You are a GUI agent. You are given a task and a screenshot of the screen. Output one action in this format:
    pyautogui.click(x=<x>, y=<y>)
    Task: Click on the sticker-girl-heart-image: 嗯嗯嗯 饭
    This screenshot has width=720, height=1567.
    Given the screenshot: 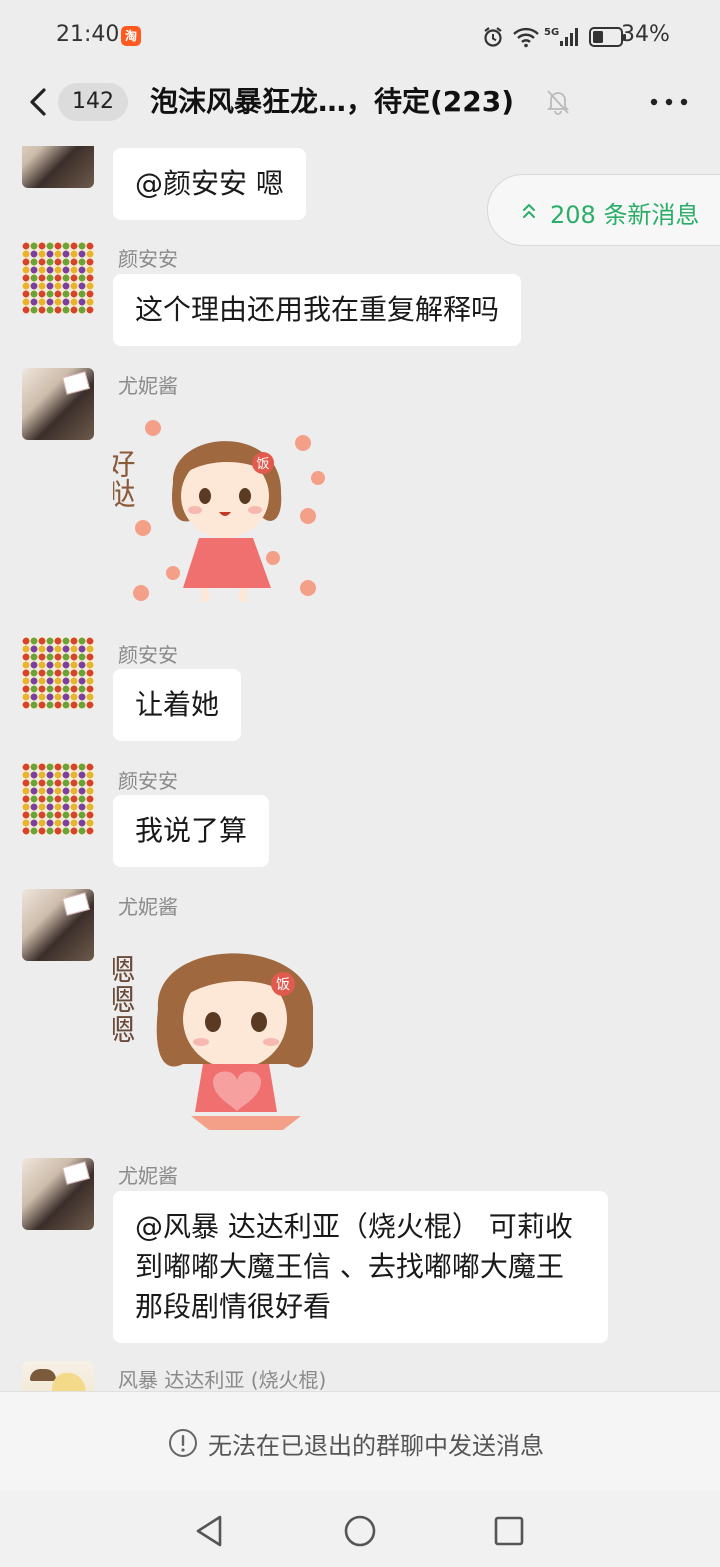 What is the action you would take?
    pyautogui.click(x=207, y=1041)
    